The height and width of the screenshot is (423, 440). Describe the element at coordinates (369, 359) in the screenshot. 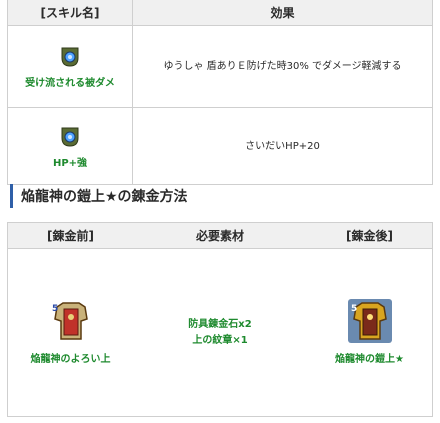

I see `result-item-name: 焔龍神の鎧上★` at that location.